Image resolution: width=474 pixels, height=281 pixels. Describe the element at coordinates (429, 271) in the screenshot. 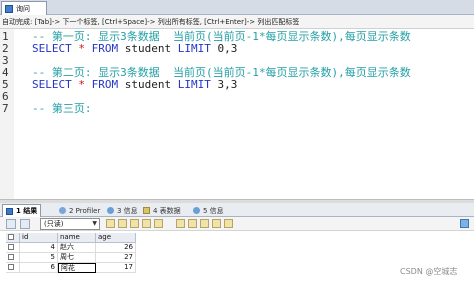

I see `watermark: CSDN @空城志` at that location.